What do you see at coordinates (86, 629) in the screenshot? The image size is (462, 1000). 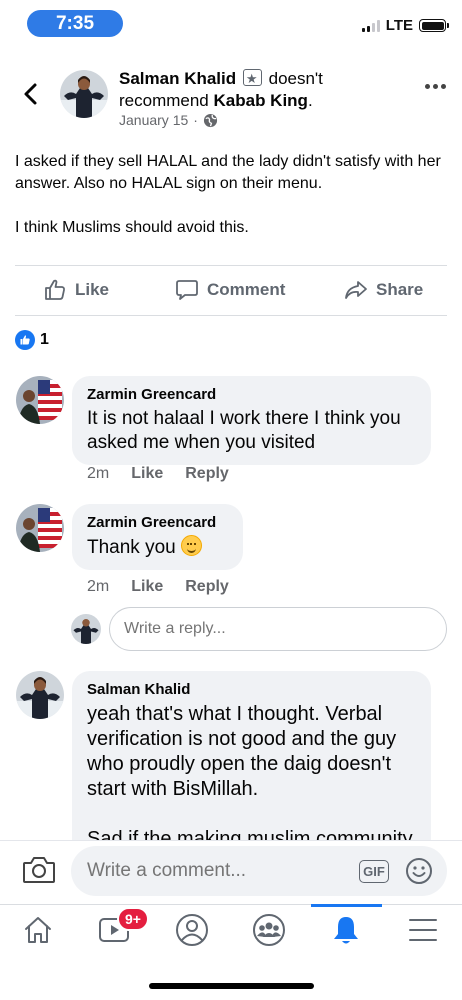 I see `current-user-avatar` at bounding box center [86, 629].